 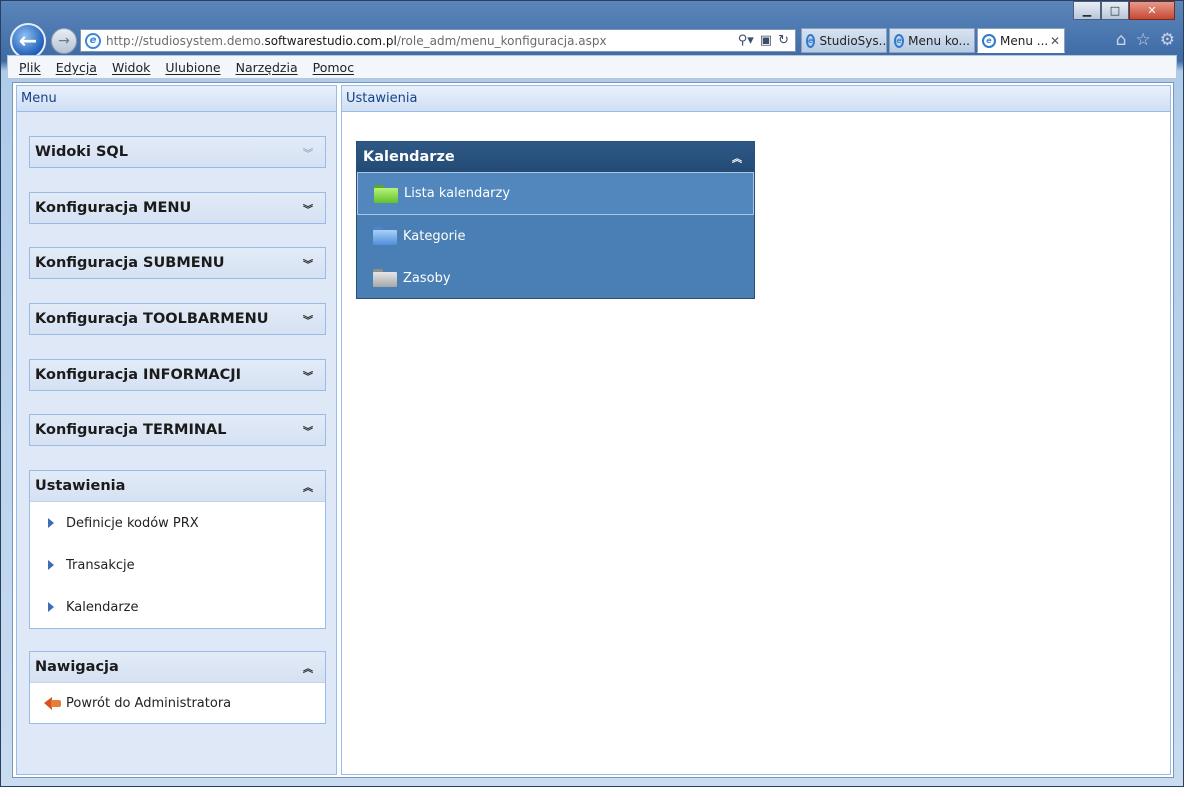 What do you see at coordinates (177, 523) in the screenshot?
I see `menu-item-definicje-kodow: Definicje kodów PRX` at bounding box center [177, 523].